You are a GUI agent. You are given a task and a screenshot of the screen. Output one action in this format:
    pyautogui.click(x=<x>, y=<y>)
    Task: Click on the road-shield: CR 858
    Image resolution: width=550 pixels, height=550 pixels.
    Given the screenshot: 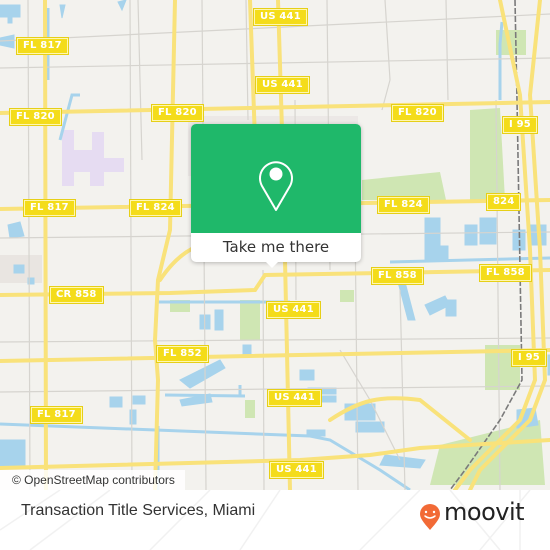 What is the action you would take?
    pyautogui.click(x=76, y=295)
    